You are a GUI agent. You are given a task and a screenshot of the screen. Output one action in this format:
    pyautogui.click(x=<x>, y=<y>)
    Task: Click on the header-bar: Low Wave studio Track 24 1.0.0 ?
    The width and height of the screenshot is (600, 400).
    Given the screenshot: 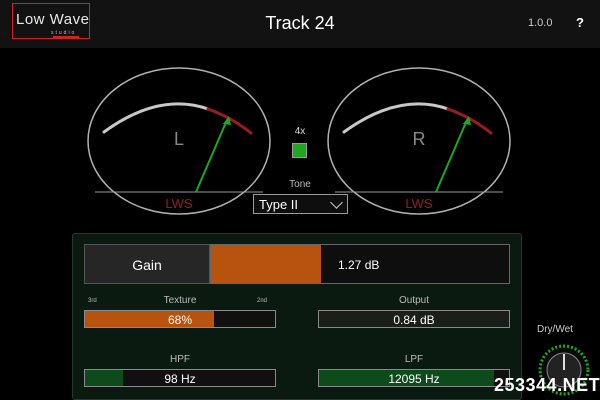 What is the action you would take?
    pyautogui.click(x=300, y=24)
    